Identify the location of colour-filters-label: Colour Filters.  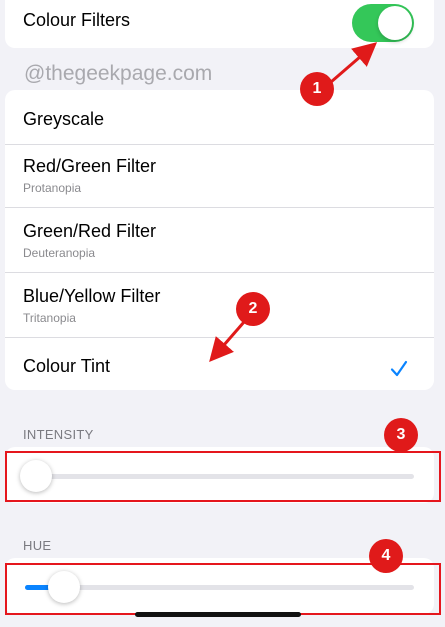
(77, 20).